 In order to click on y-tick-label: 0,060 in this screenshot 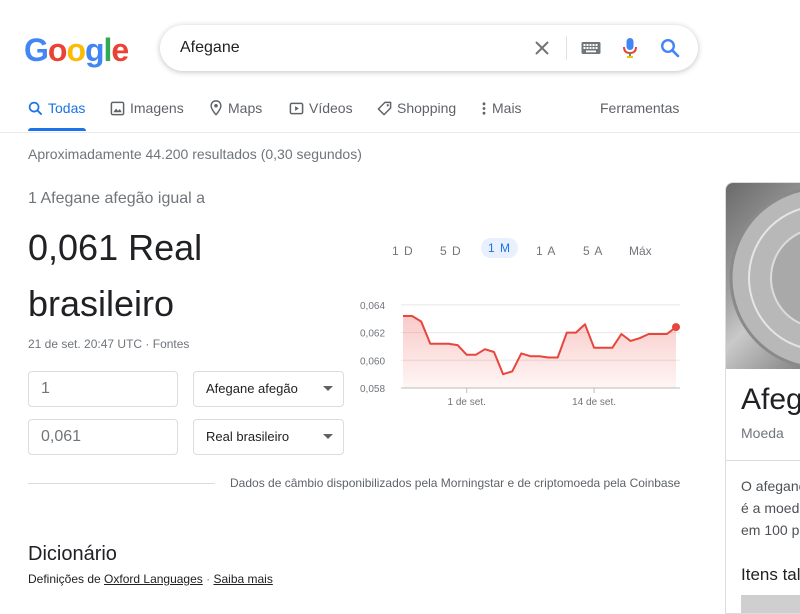, I will do `click(372, 361)`.